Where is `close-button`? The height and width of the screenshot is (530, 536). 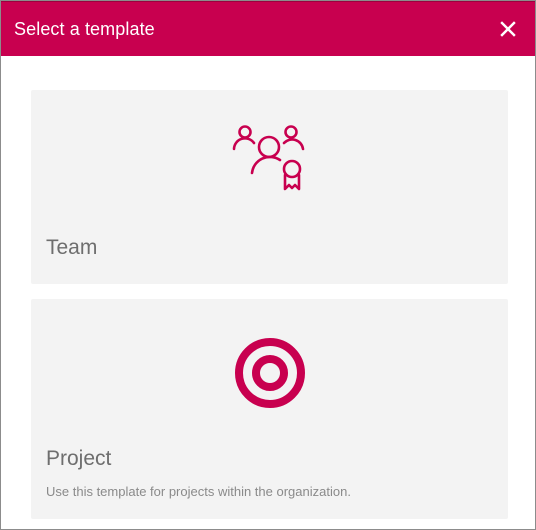
close-button is located at coordinates (508, 29).